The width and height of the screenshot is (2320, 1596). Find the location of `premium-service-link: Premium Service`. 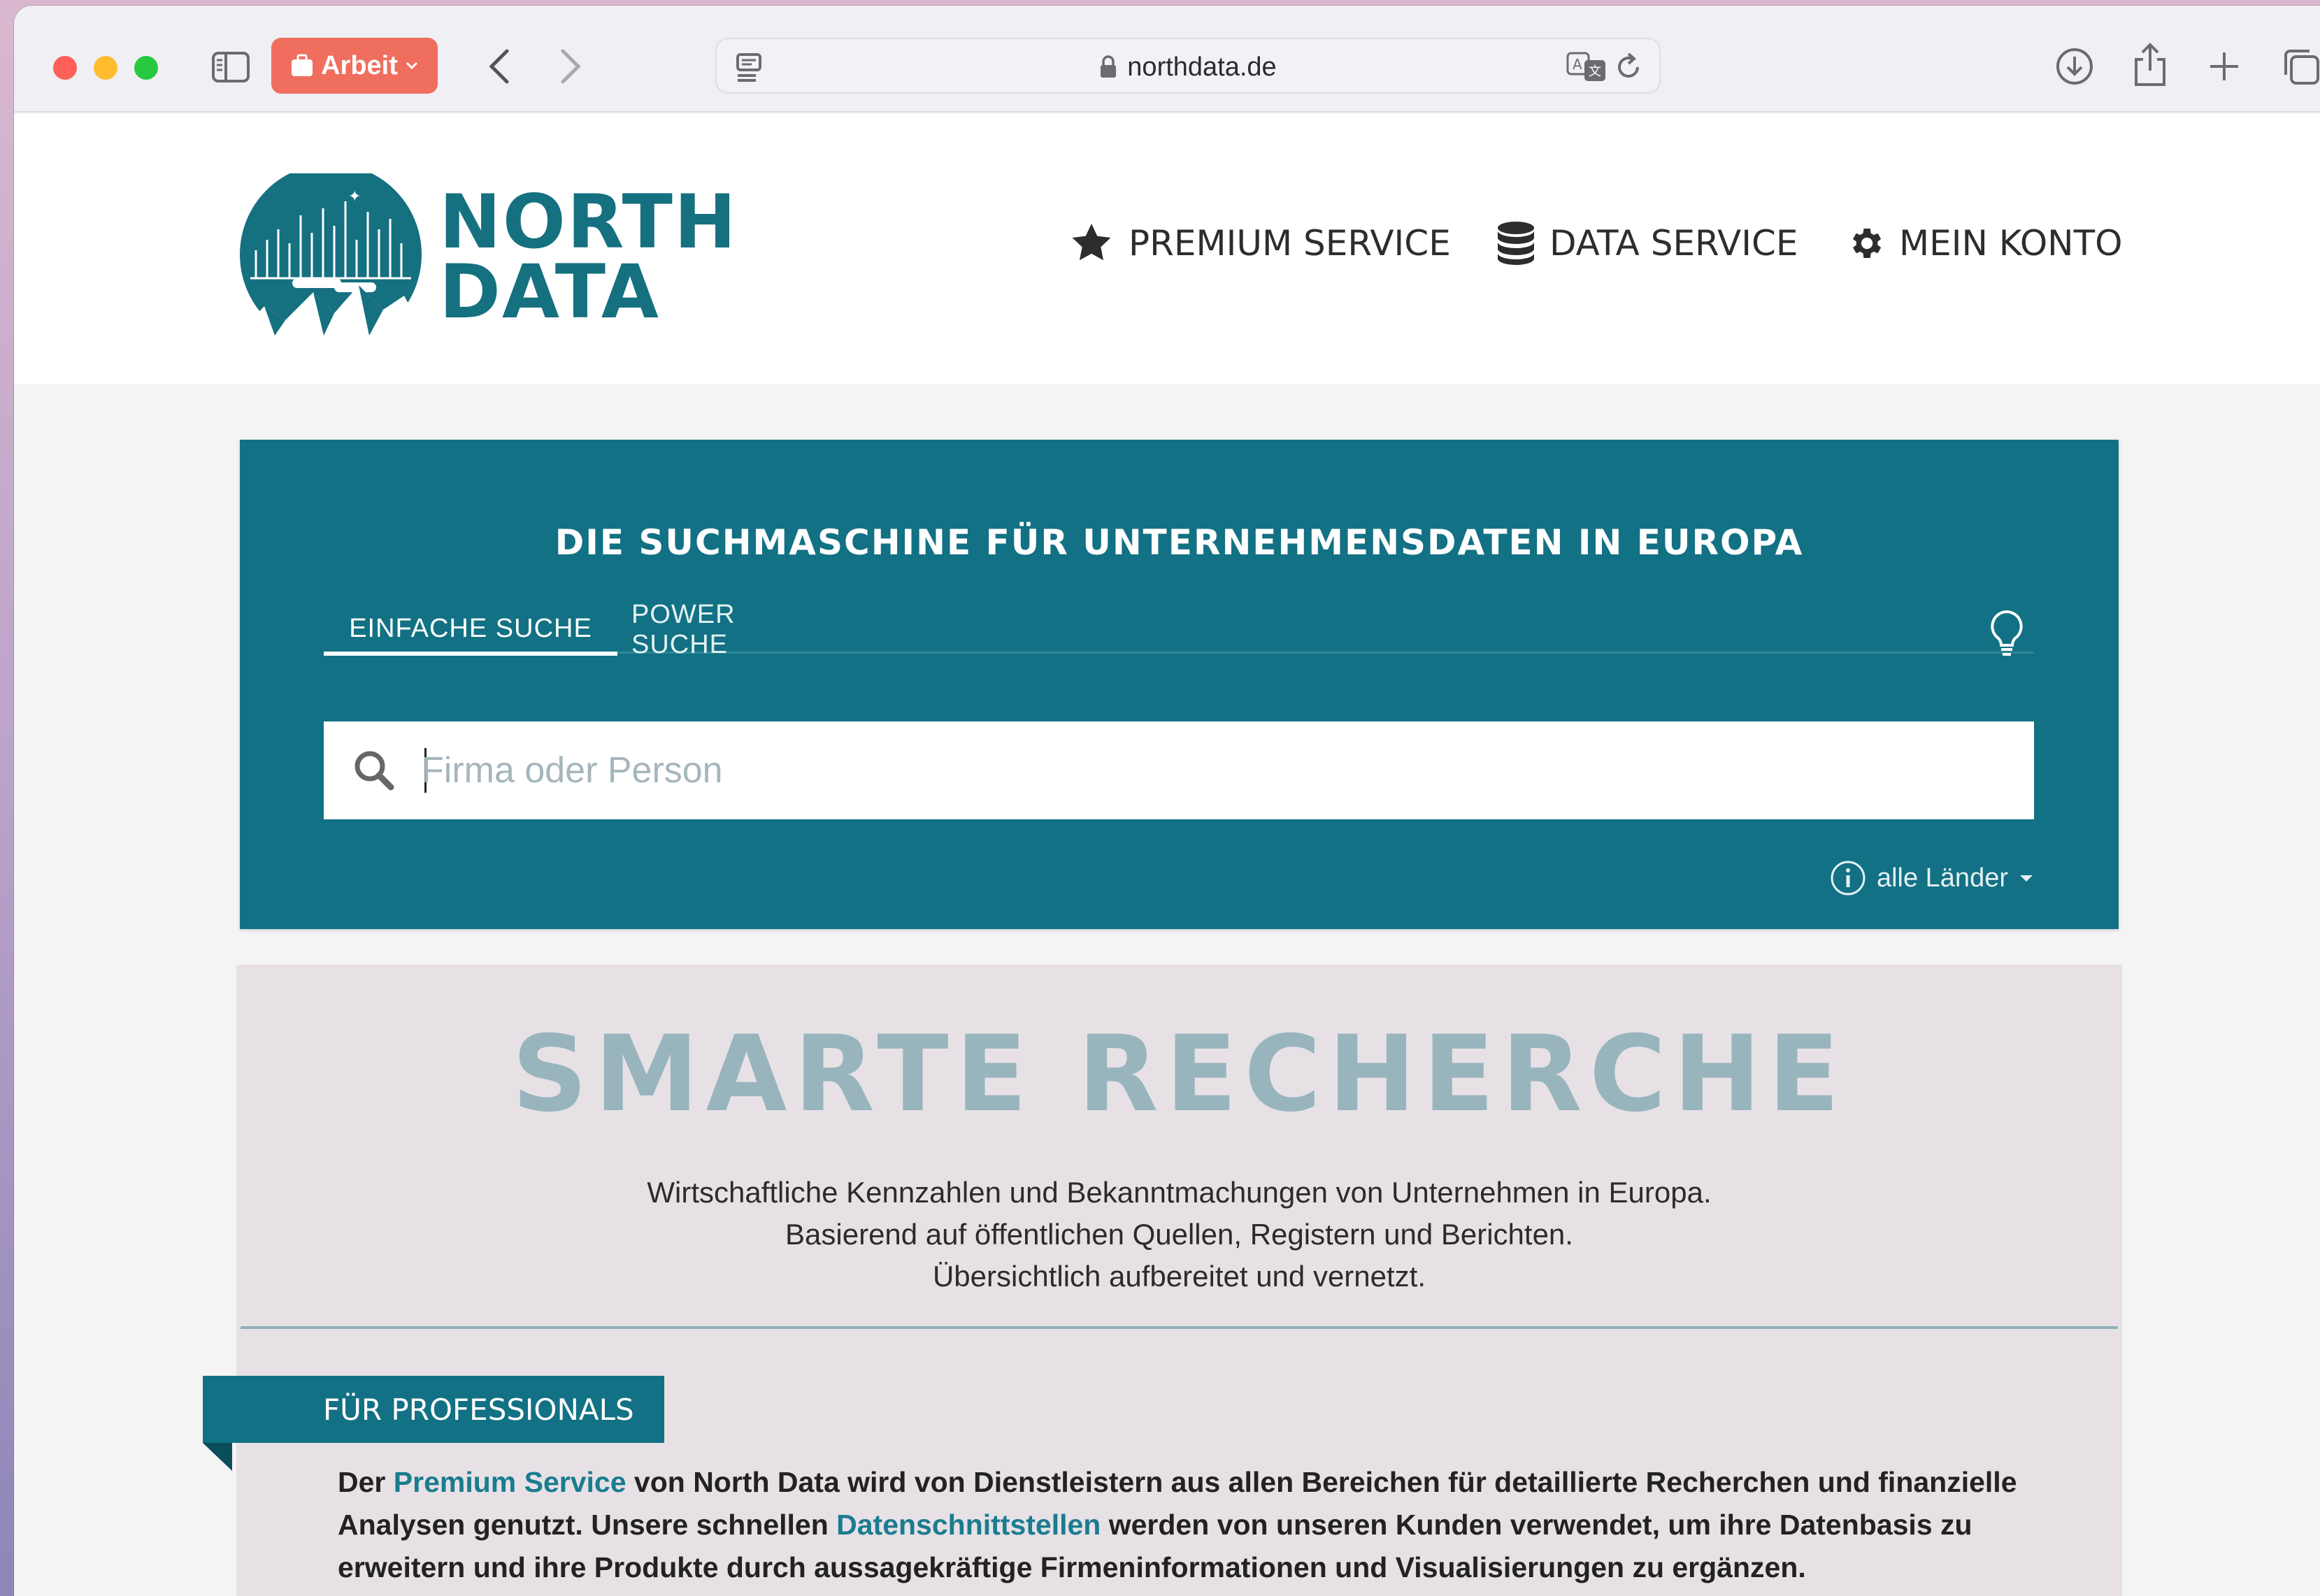

premium-service-link: Premium Service is located at coordinates (510, 1482).